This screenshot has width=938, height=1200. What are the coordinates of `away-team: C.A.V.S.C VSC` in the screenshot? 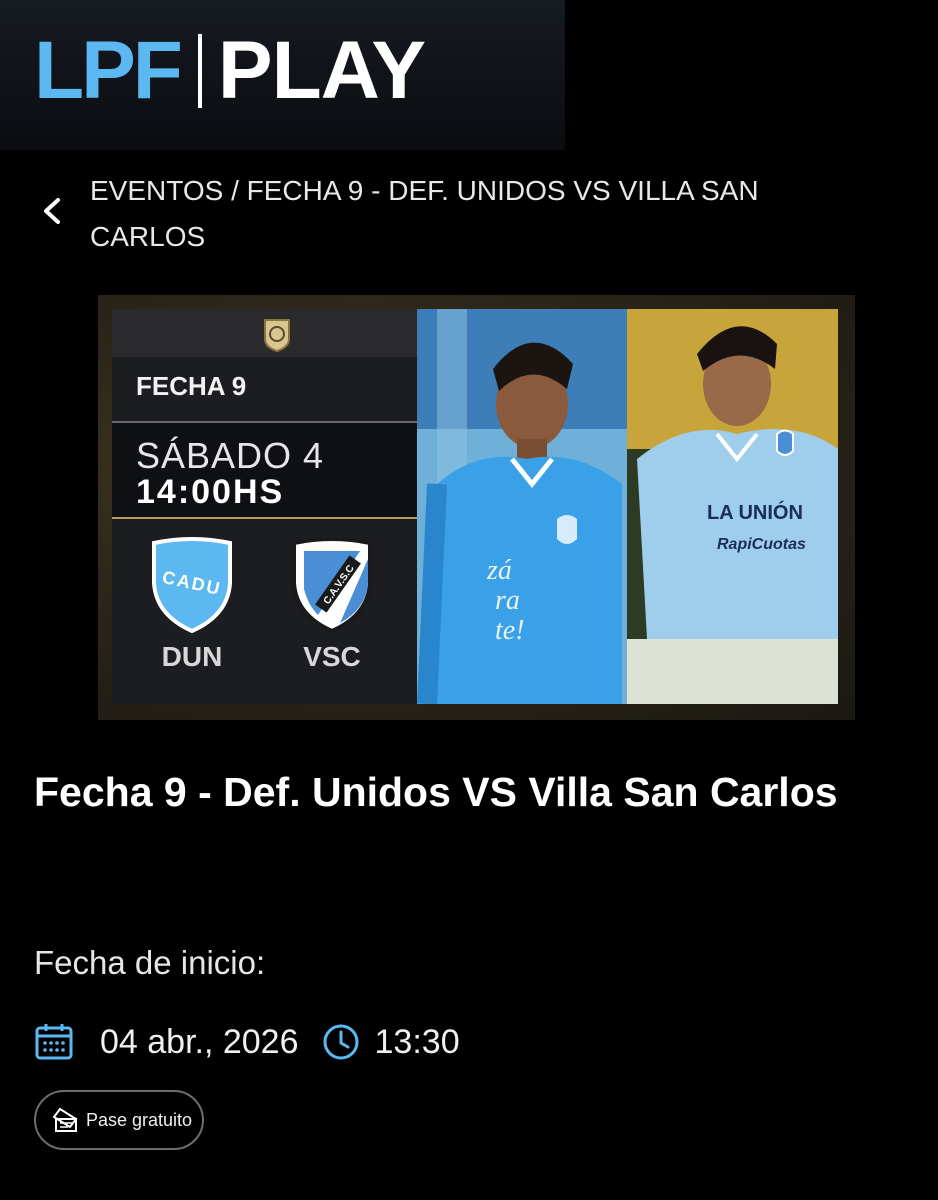 It's located at (332, 605).